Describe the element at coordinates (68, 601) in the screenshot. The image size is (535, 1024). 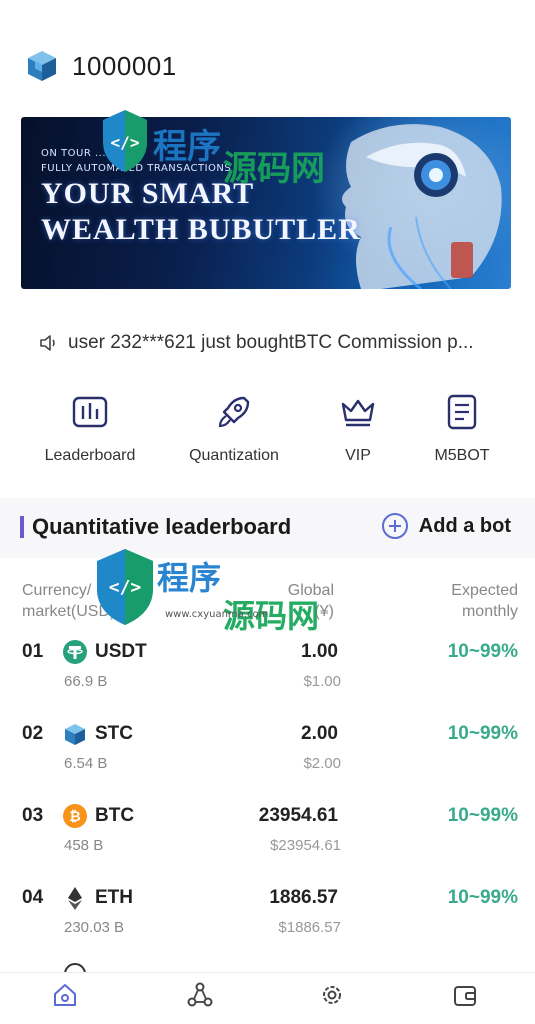
I see `column-currency: Currency/ ... market(USD)` at that location.